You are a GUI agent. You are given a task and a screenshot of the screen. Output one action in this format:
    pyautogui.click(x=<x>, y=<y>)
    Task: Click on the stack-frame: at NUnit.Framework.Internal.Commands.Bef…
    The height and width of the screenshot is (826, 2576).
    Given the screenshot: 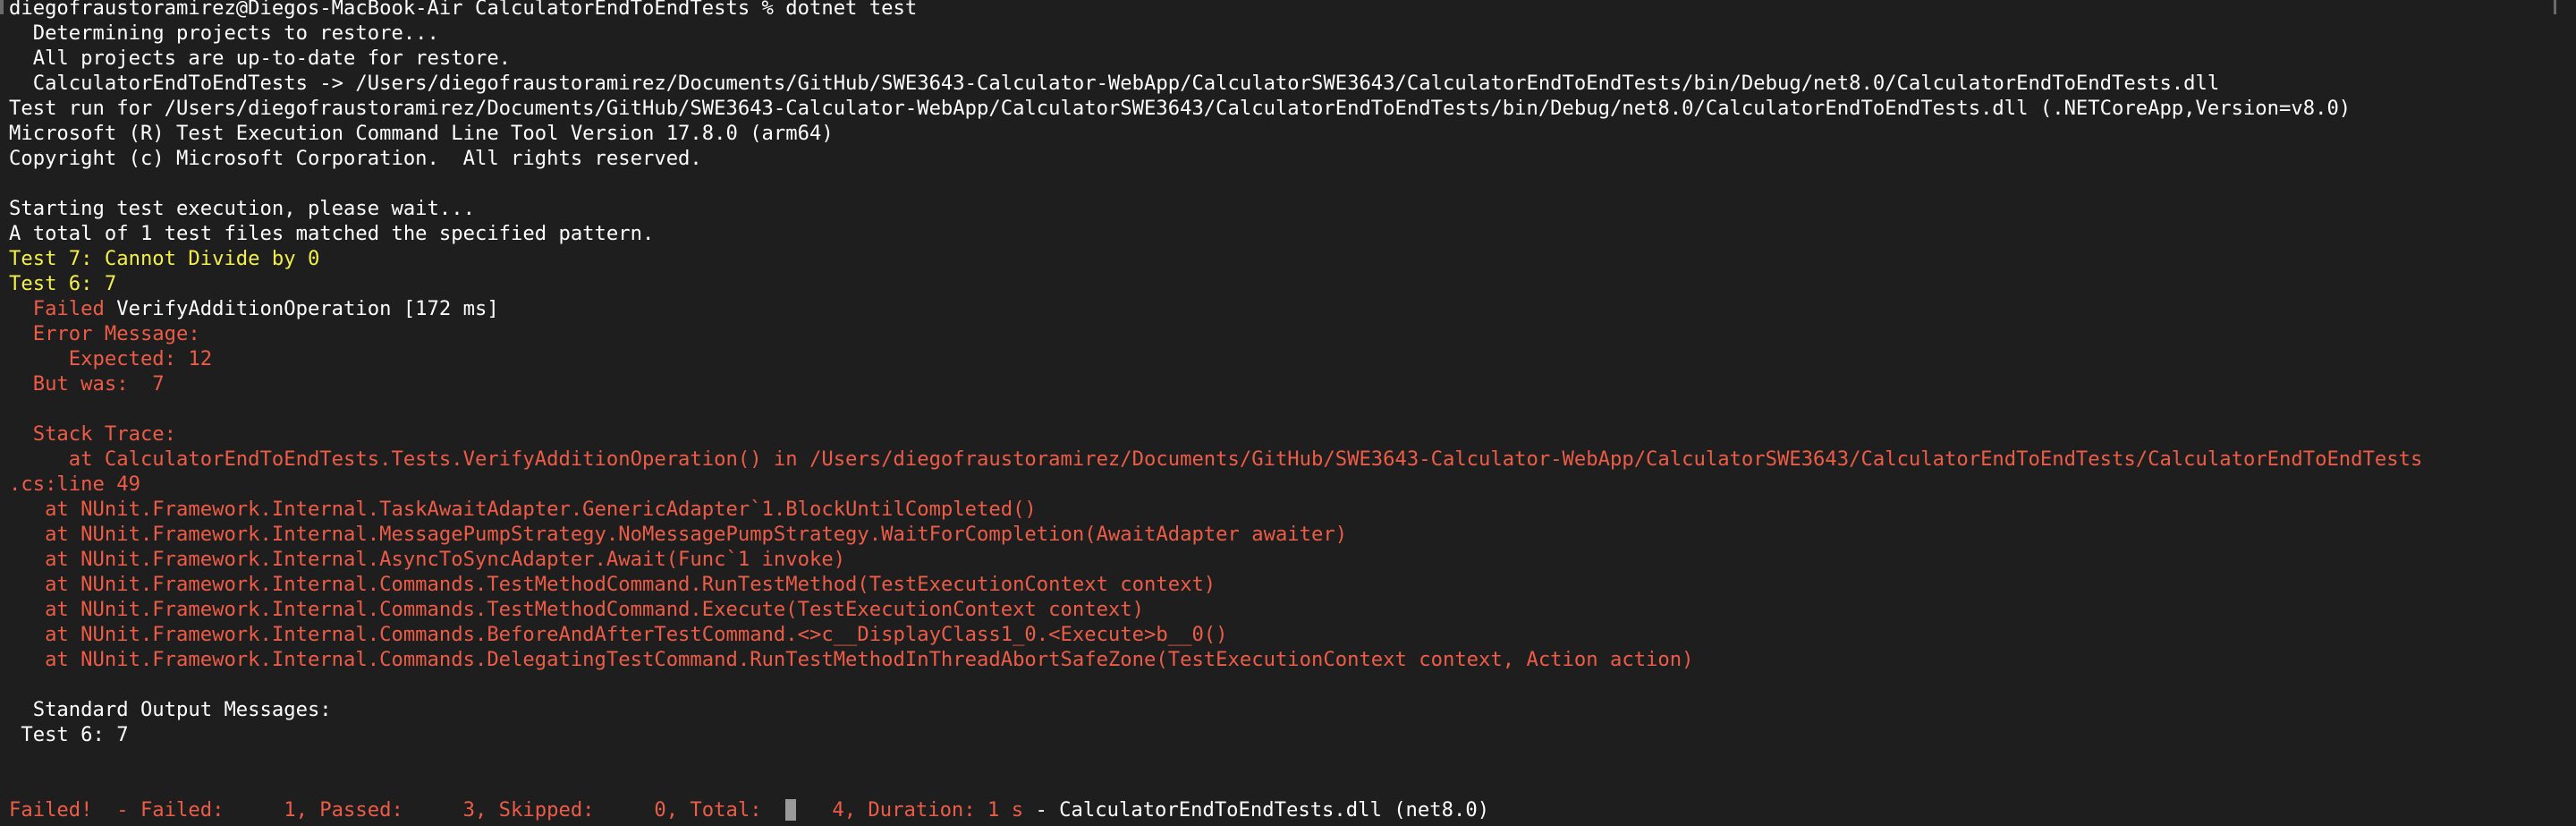 What is the action you would take?
    pyautogui.click(x=618, y=634)
    